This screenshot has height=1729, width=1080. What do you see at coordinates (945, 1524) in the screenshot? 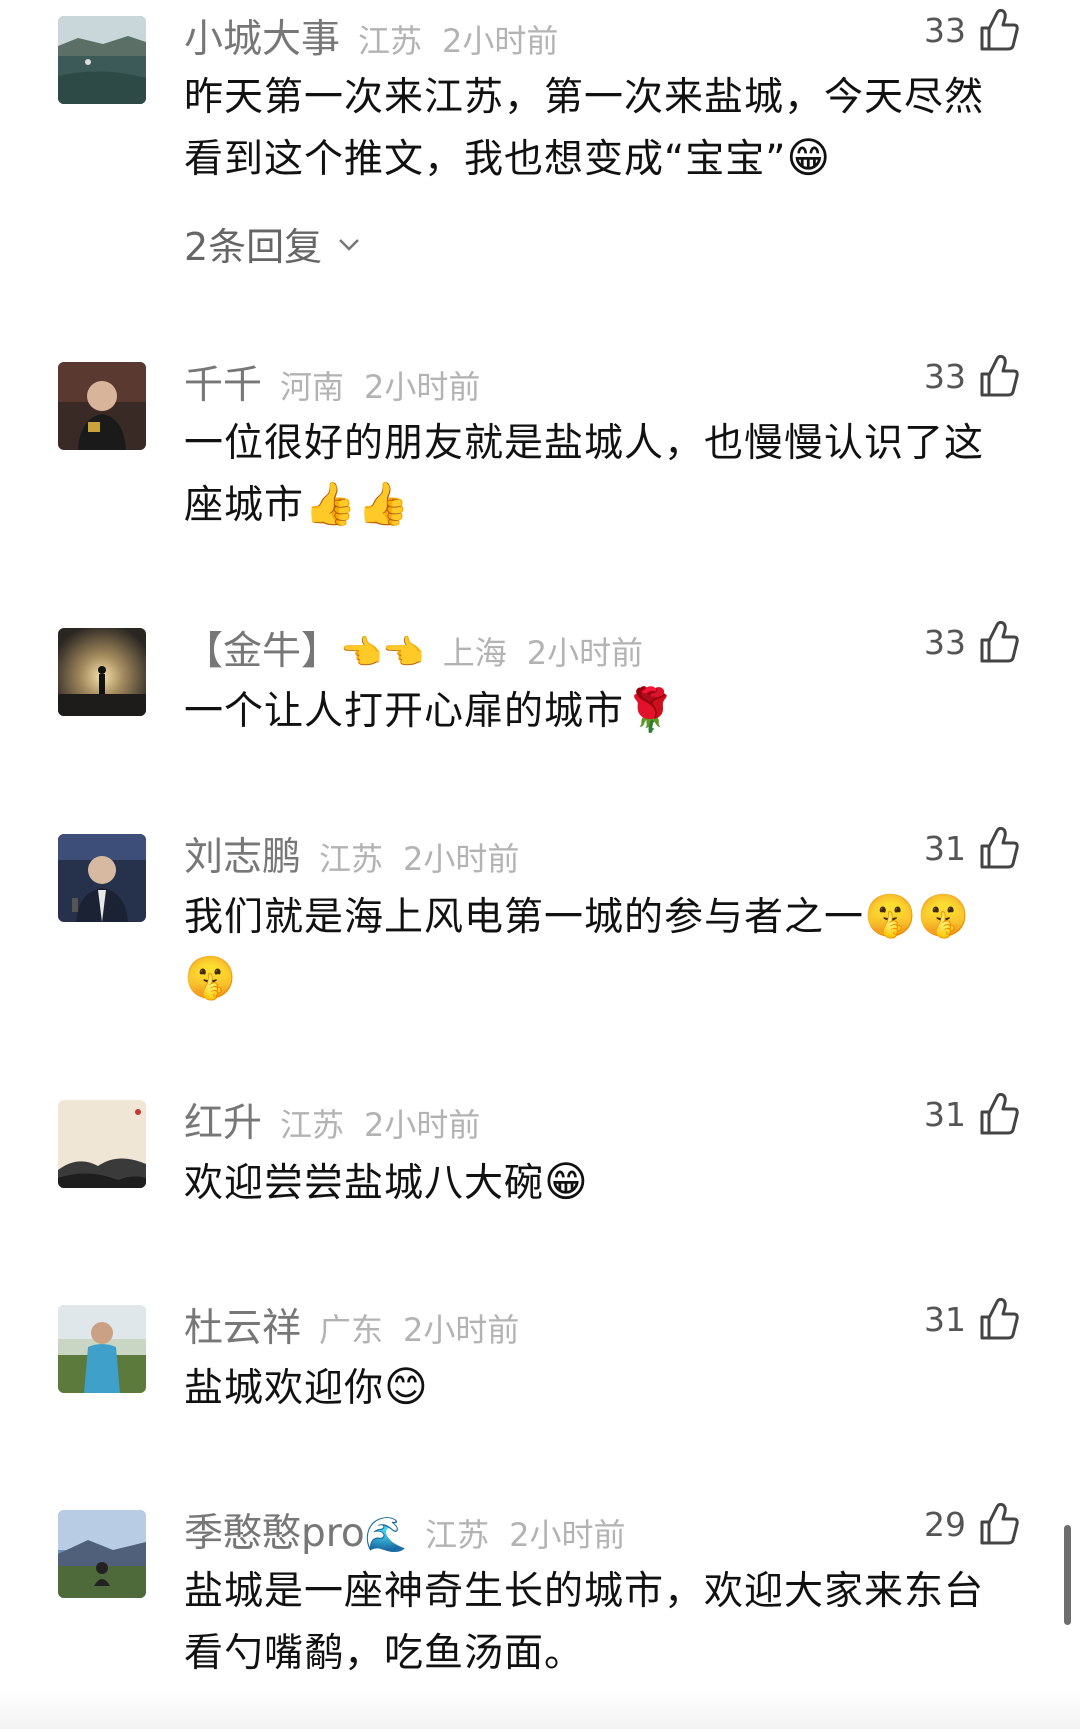
I see `like-count: 29` at bounding box center [945, 1524].